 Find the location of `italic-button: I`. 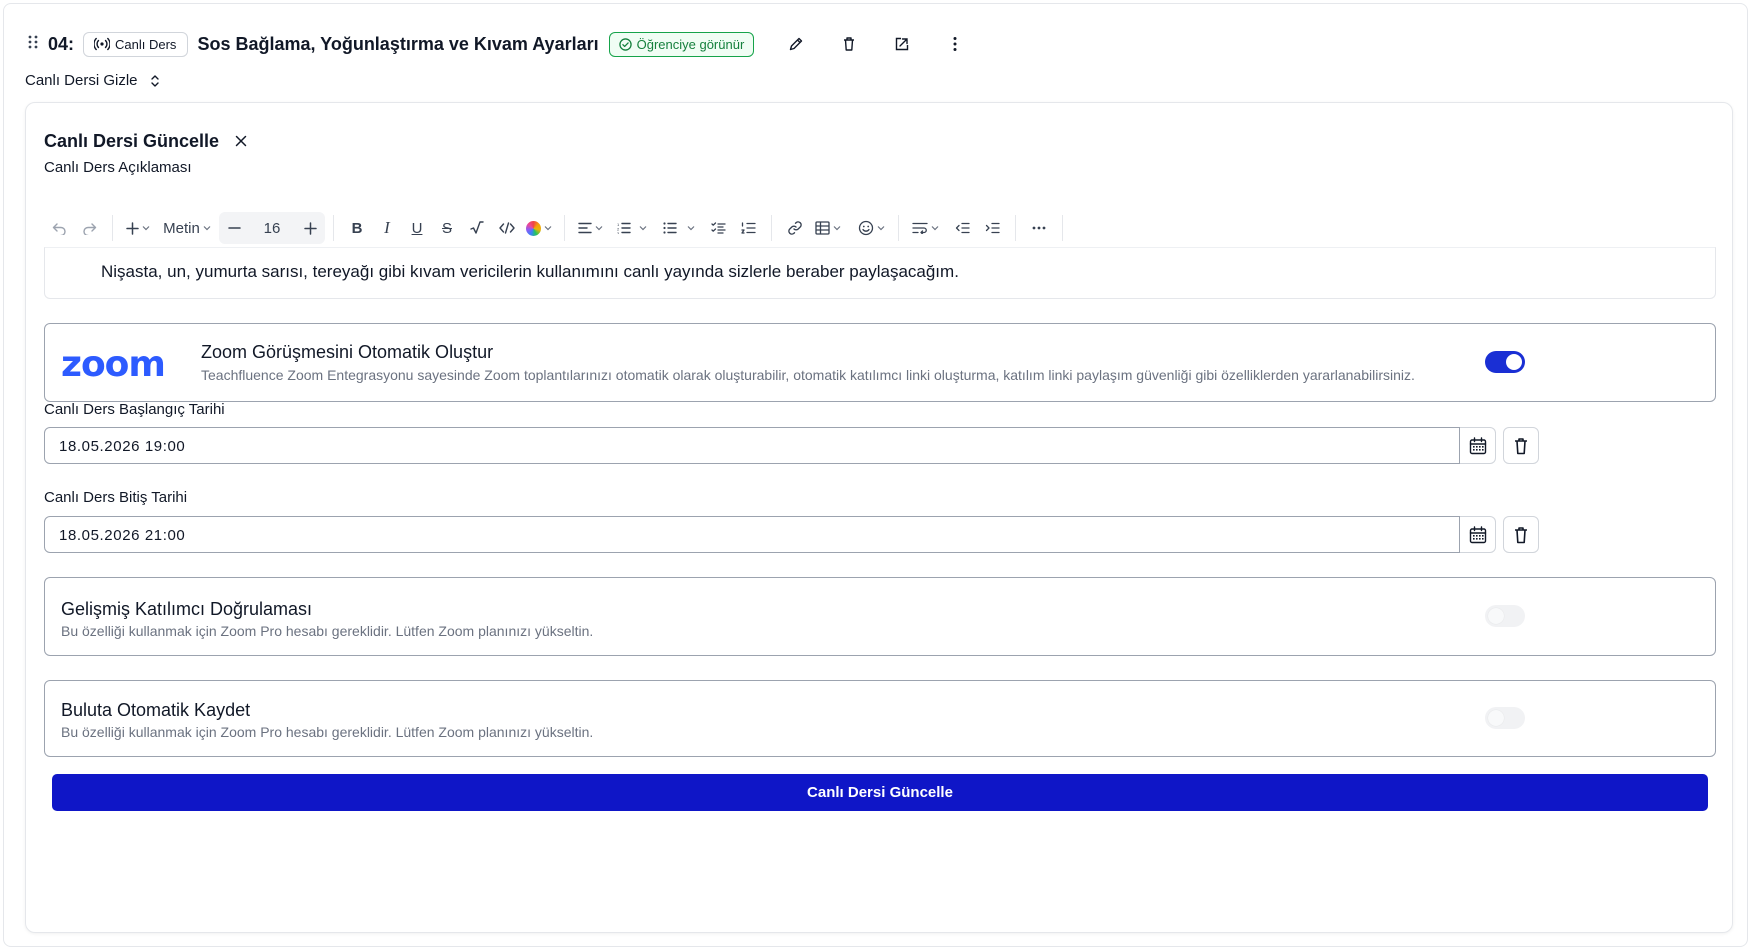

italic-button: I is located at coordinates (387, 228).